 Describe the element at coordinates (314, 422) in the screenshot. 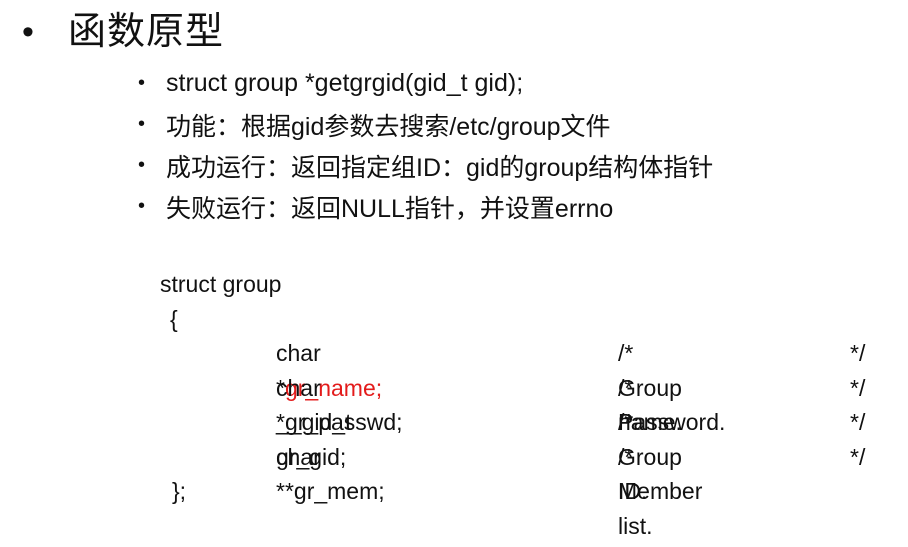

I see `field-type: __gid_t` at that location.